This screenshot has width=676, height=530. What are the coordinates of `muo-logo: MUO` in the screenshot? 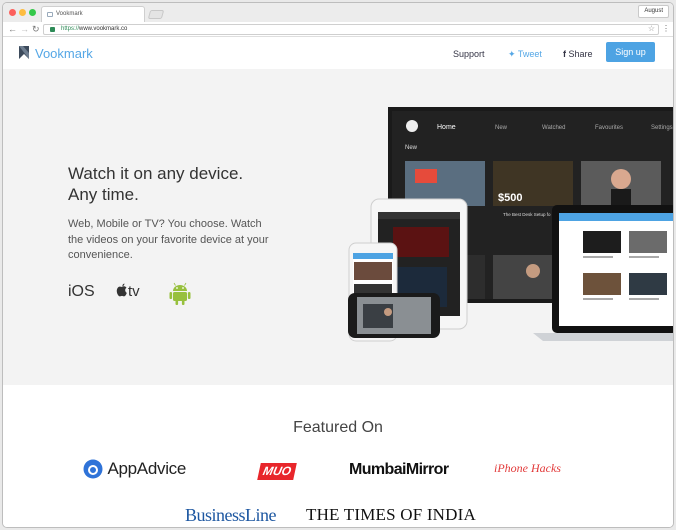 It's located at (277, 471).